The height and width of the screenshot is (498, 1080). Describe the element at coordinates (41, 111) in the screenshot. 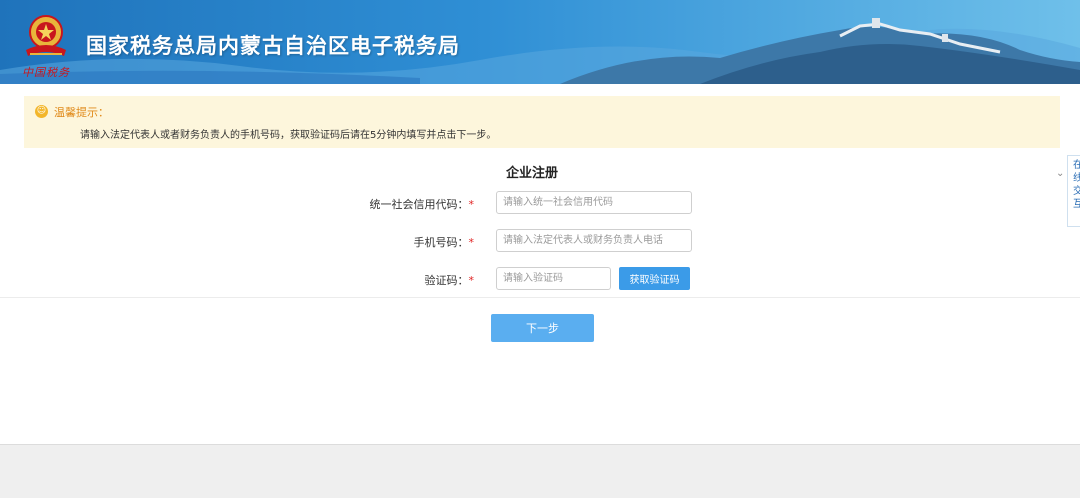

I see `smile-icon: ☺` at that location.